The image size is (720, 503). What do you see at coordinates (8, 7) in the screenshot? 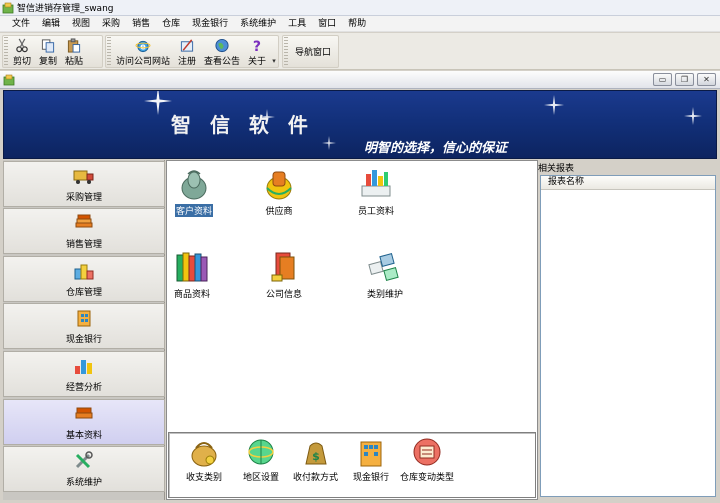
I see `app-icon` at bounding box center [8, 7].